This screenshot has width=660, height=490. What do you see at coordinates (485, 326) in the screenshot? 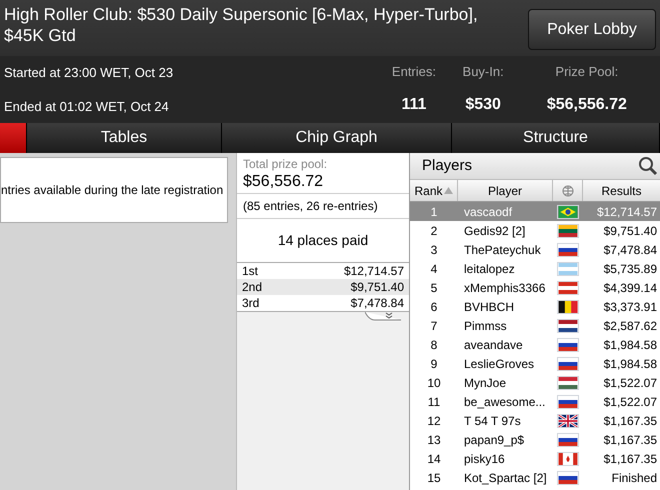
I see `player-name: Pimmss` at bounding box center [485, 326].